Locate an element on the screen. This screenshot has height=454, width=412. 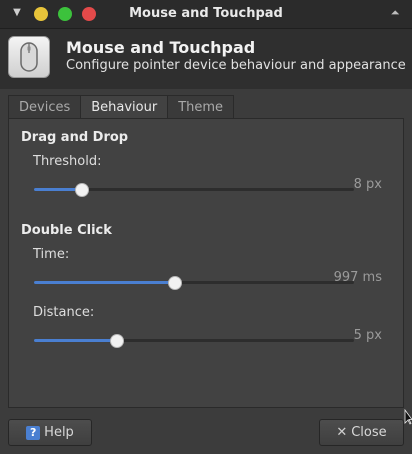
close-icon: ✕ is located at coordinates (342, 432).